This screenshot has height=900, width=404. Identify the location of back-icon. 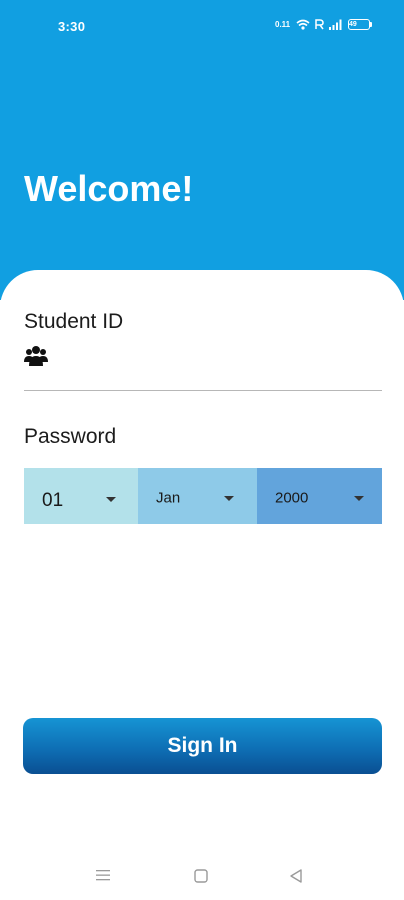
(296, 878).